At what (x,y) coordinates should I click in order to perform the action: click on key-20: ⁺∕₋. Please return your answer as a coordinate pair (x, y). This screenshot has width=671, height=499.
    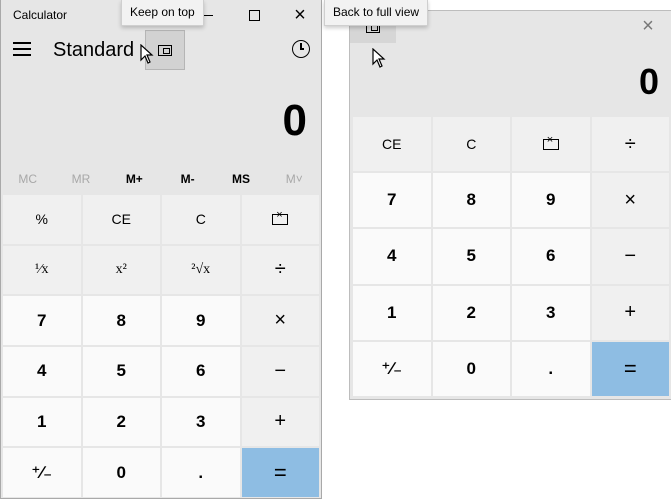
    Looking at the image, I should click on (42, 472).